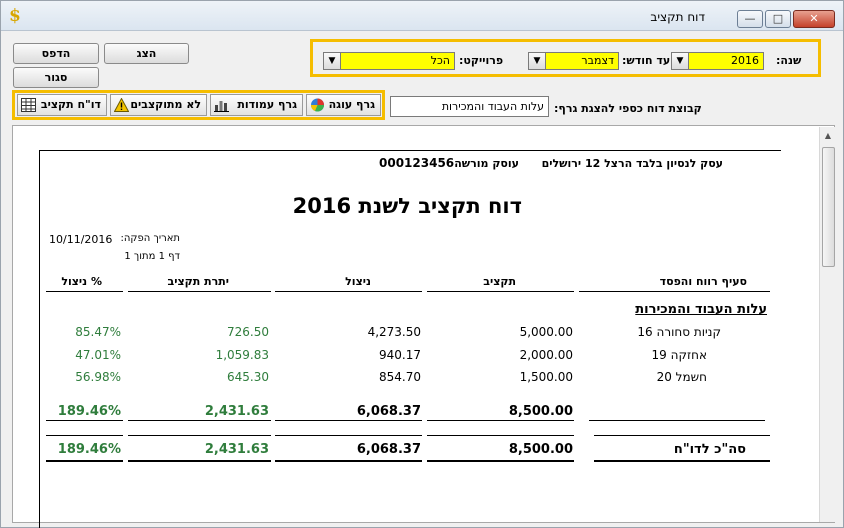  Describe the element at coordinates (121, 105) in the screenshot. I see `warning-icon` at that location.